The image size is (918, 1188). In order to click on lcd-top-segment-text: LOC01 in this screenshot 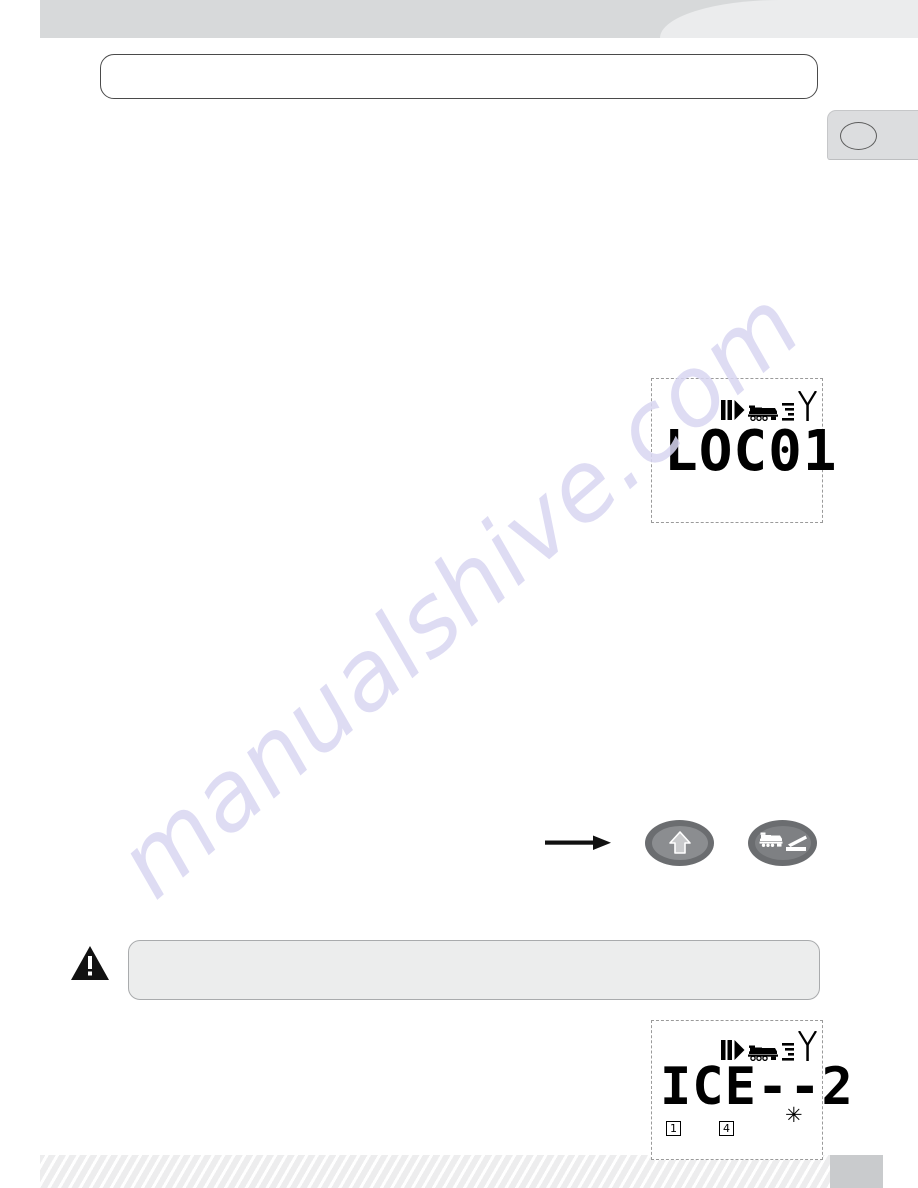, I will do `click(751, 451)`.